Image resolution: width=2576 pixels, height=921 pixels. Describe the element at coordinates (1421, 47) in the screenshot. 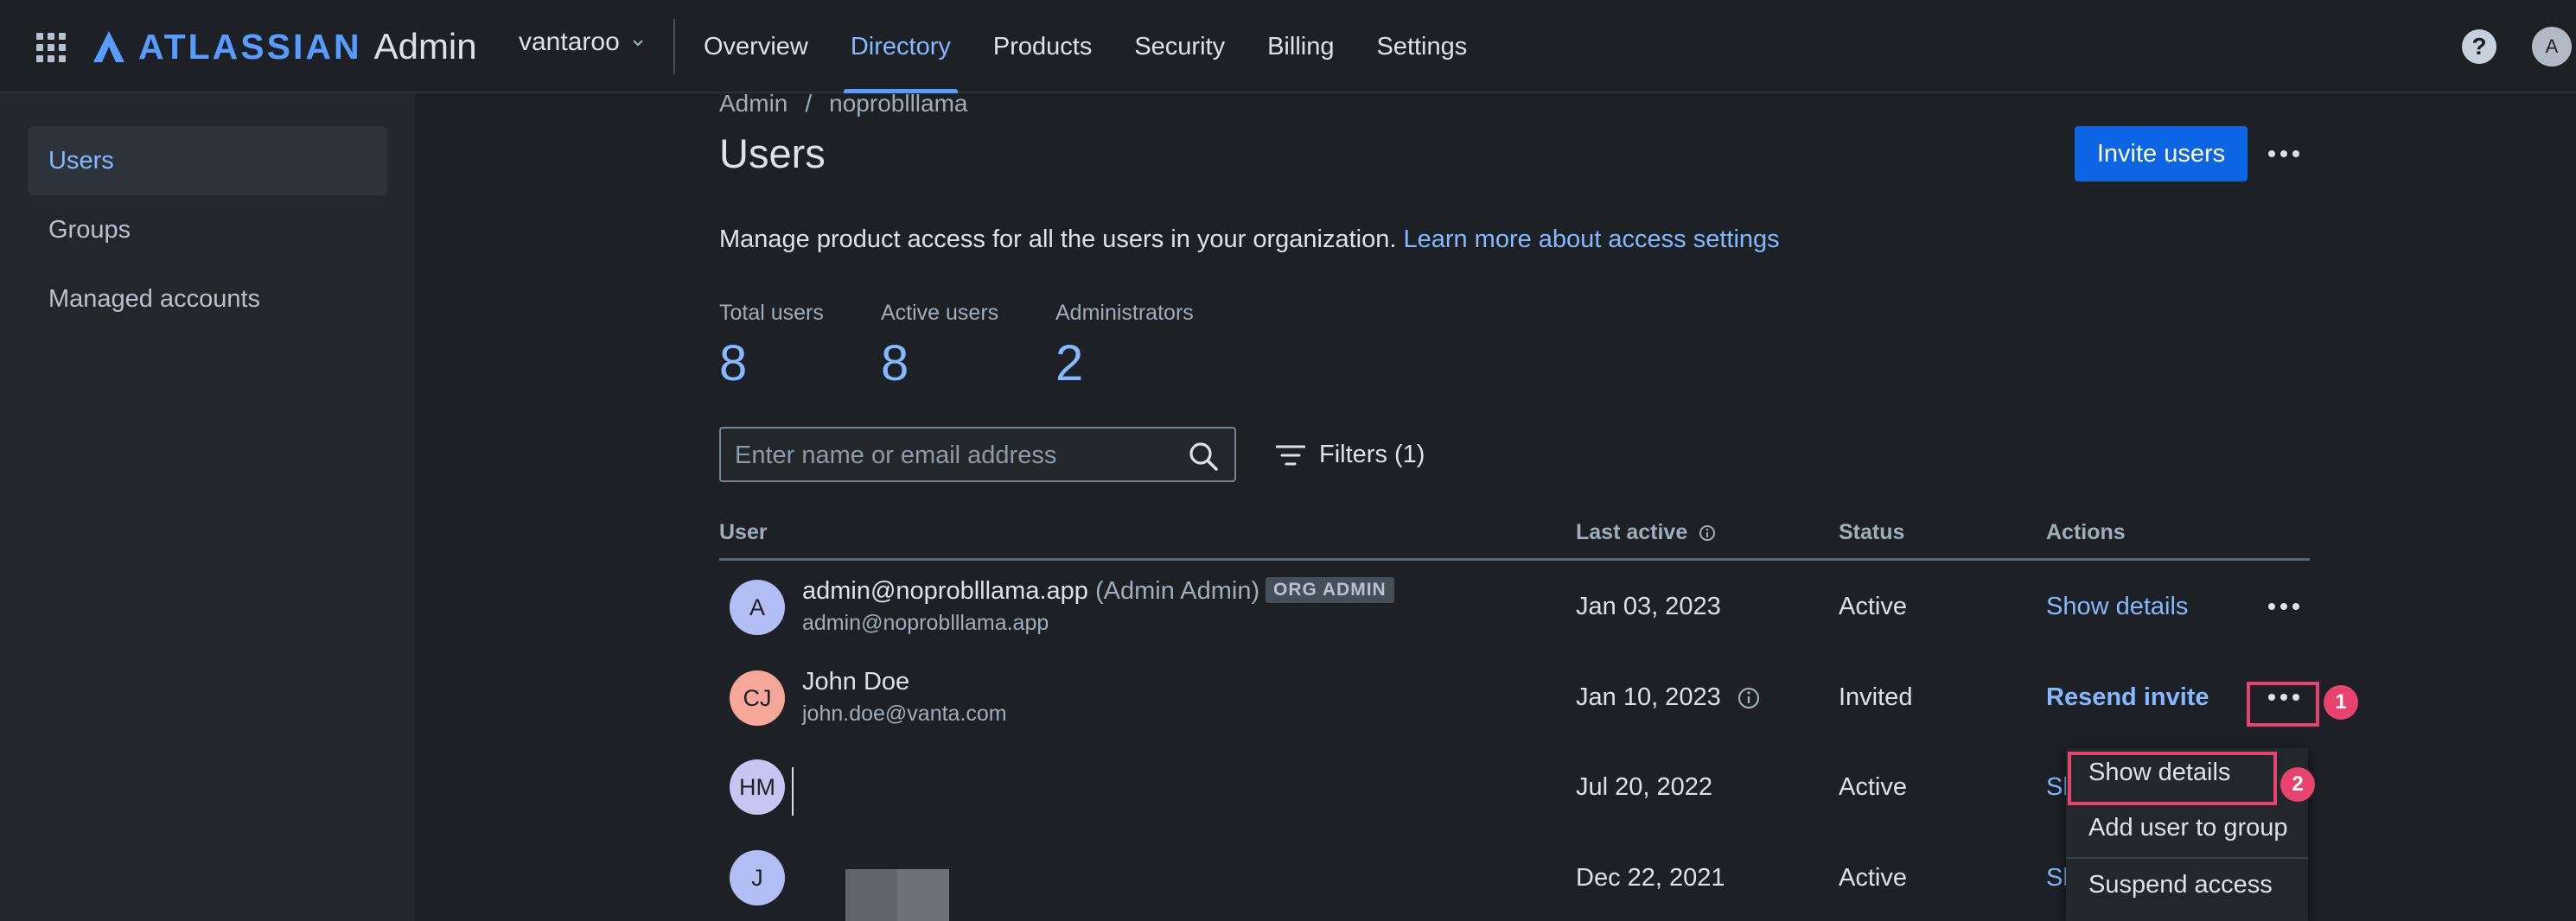

I see `tab-settings: Settings` at that location.